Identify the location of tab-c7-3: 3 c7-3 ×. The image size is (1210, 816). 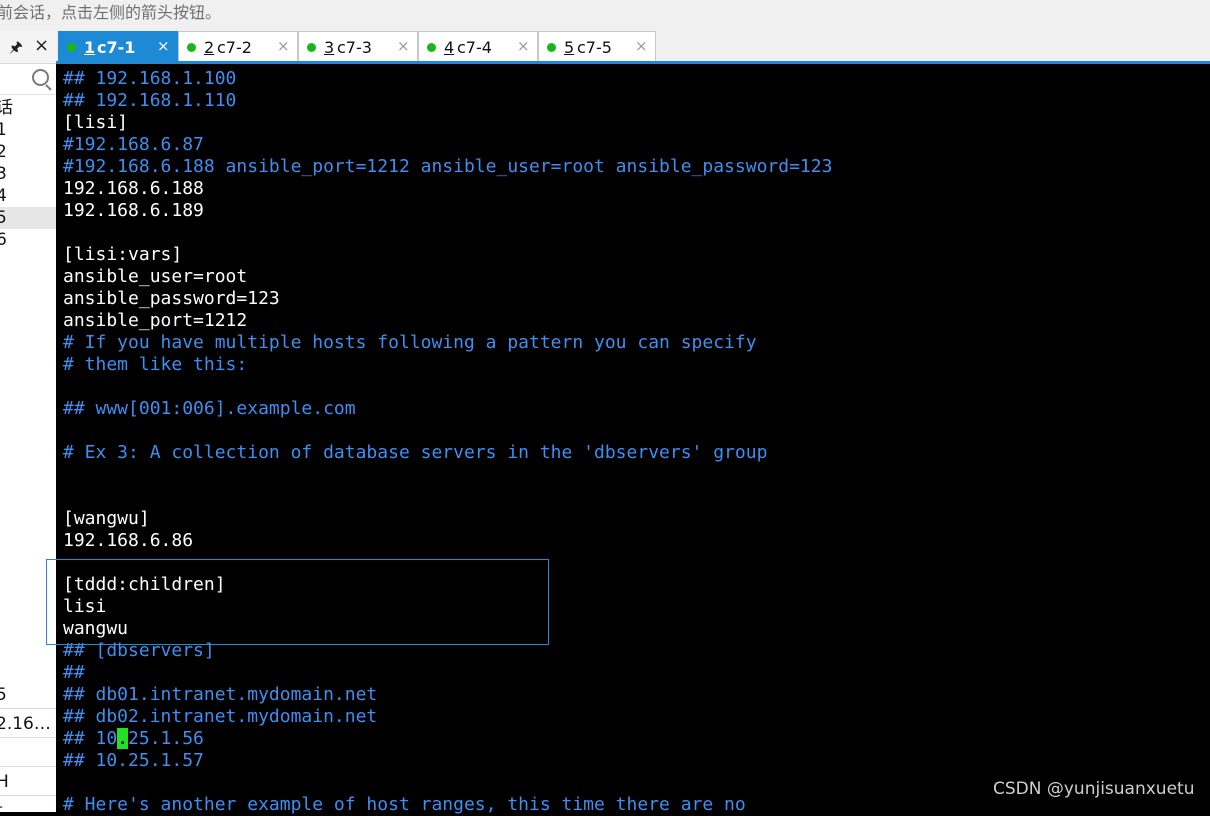
(358, 46).